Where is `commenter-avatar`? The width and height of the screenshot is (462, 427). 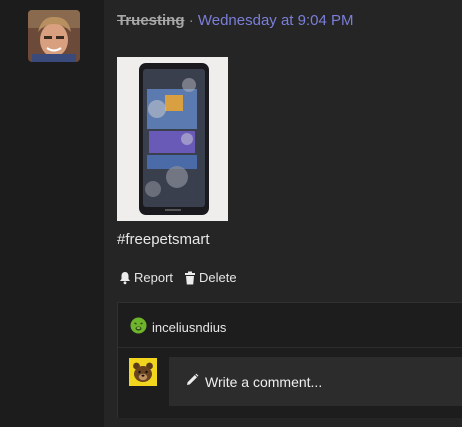
commenter-avatar is located at coordinates (143, 372).